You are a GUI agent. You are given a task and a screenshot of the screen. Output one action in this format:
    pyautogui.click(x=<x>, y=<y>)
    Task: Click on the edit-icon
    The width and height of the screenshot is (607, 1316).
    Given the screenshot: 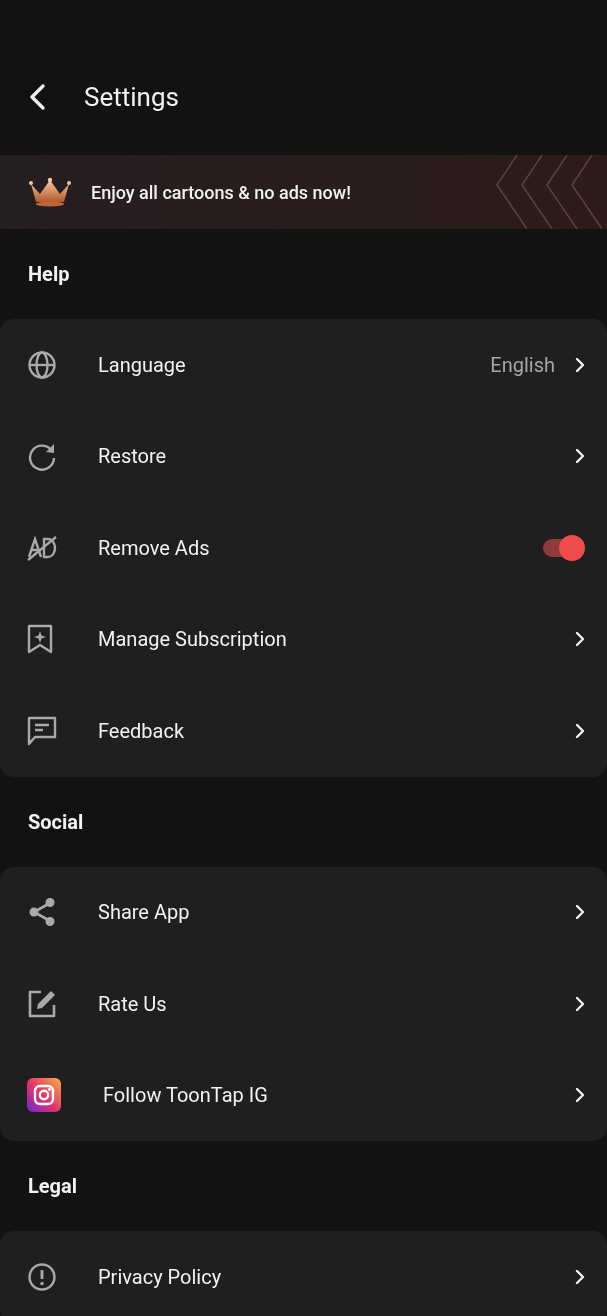 What is the action you would take?
    pyautogui.click(x=42, y=1003)
    